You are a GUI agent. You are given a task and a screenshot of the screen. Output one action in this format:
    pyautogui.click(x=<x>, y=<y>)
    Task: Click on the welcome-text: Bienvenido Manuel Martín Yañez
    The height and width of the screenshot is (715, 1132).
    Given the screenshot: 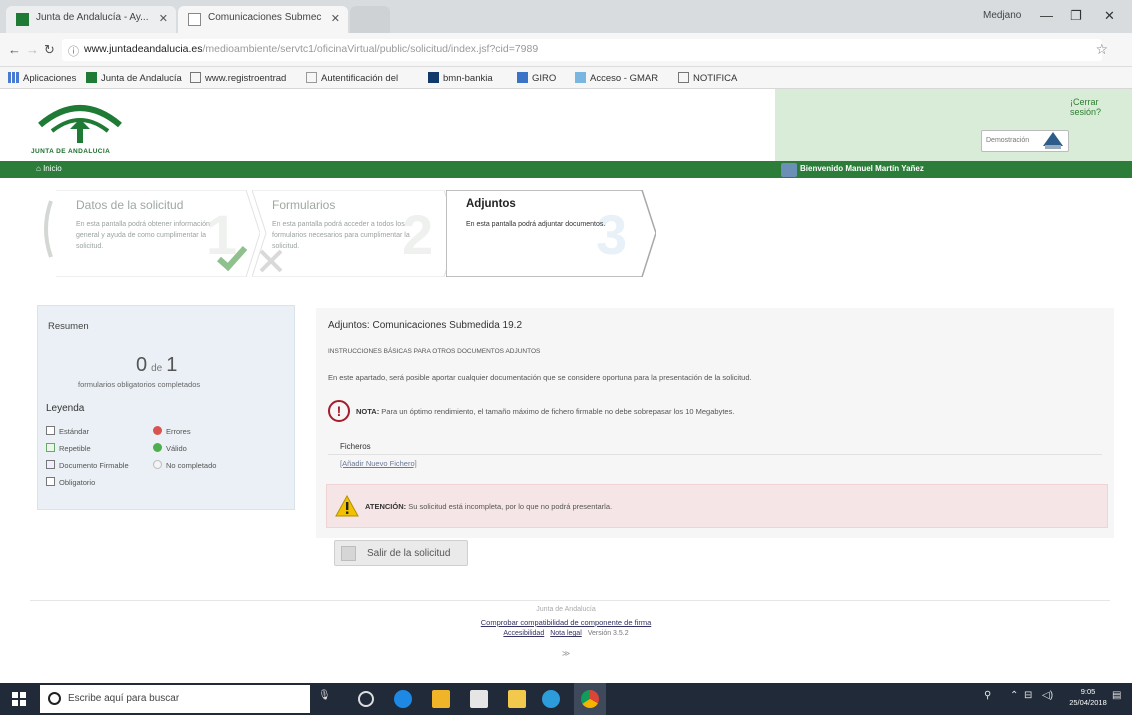 What is the action you would take?
    pyautogui.click(x=862, y=168)
    